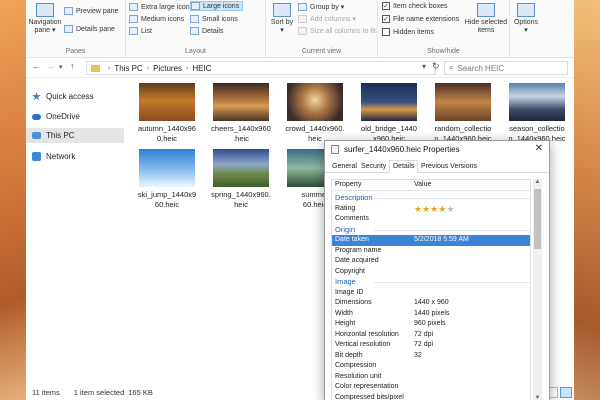  Describe the element at coordinates (437, 149) in the screenshot. I see `dialog-title-bar: surfer_1440x960.heic Properties` at that location.